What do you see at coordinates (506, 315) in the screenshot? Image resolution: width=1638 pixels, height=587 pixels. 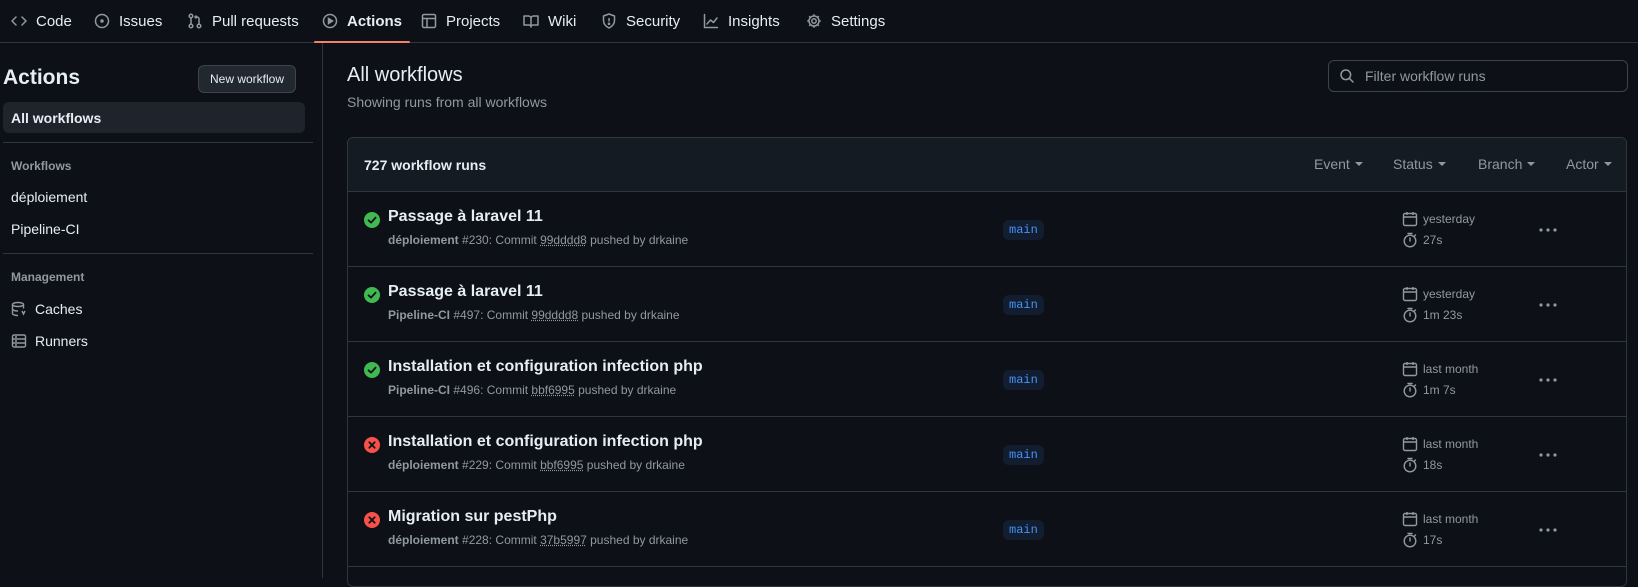 I see `run-commit-prefix: : Commit` at bounding box center [506, 315].